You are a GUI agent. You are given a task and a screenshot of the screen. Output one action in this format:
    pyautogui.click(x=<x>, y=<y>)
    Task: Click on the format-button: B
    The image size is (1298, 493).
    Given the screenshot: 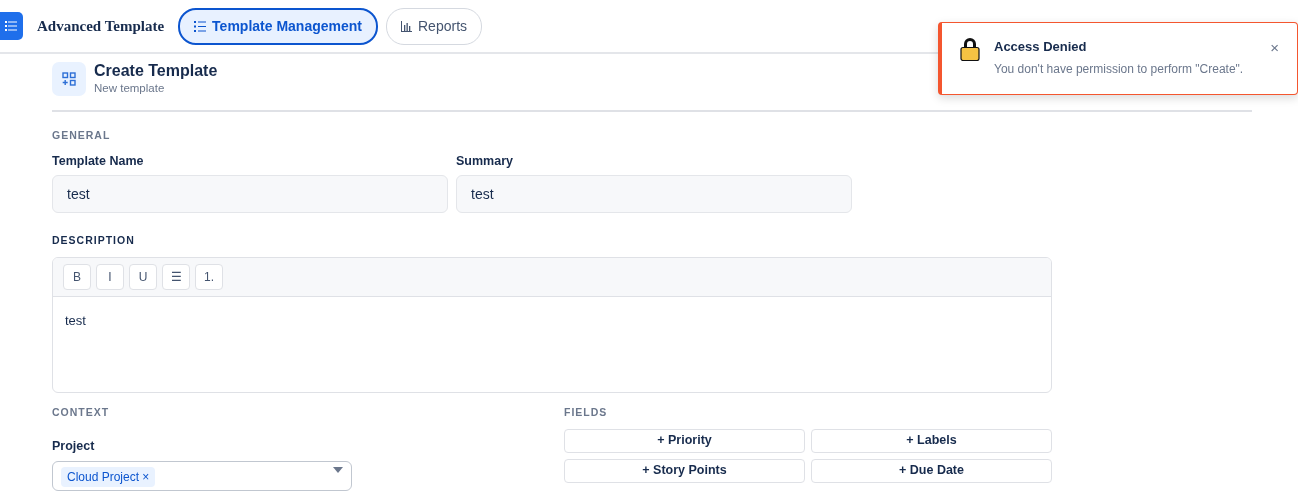 What is the action you would take?
    pyautogui.click(x=77, y=277)
    